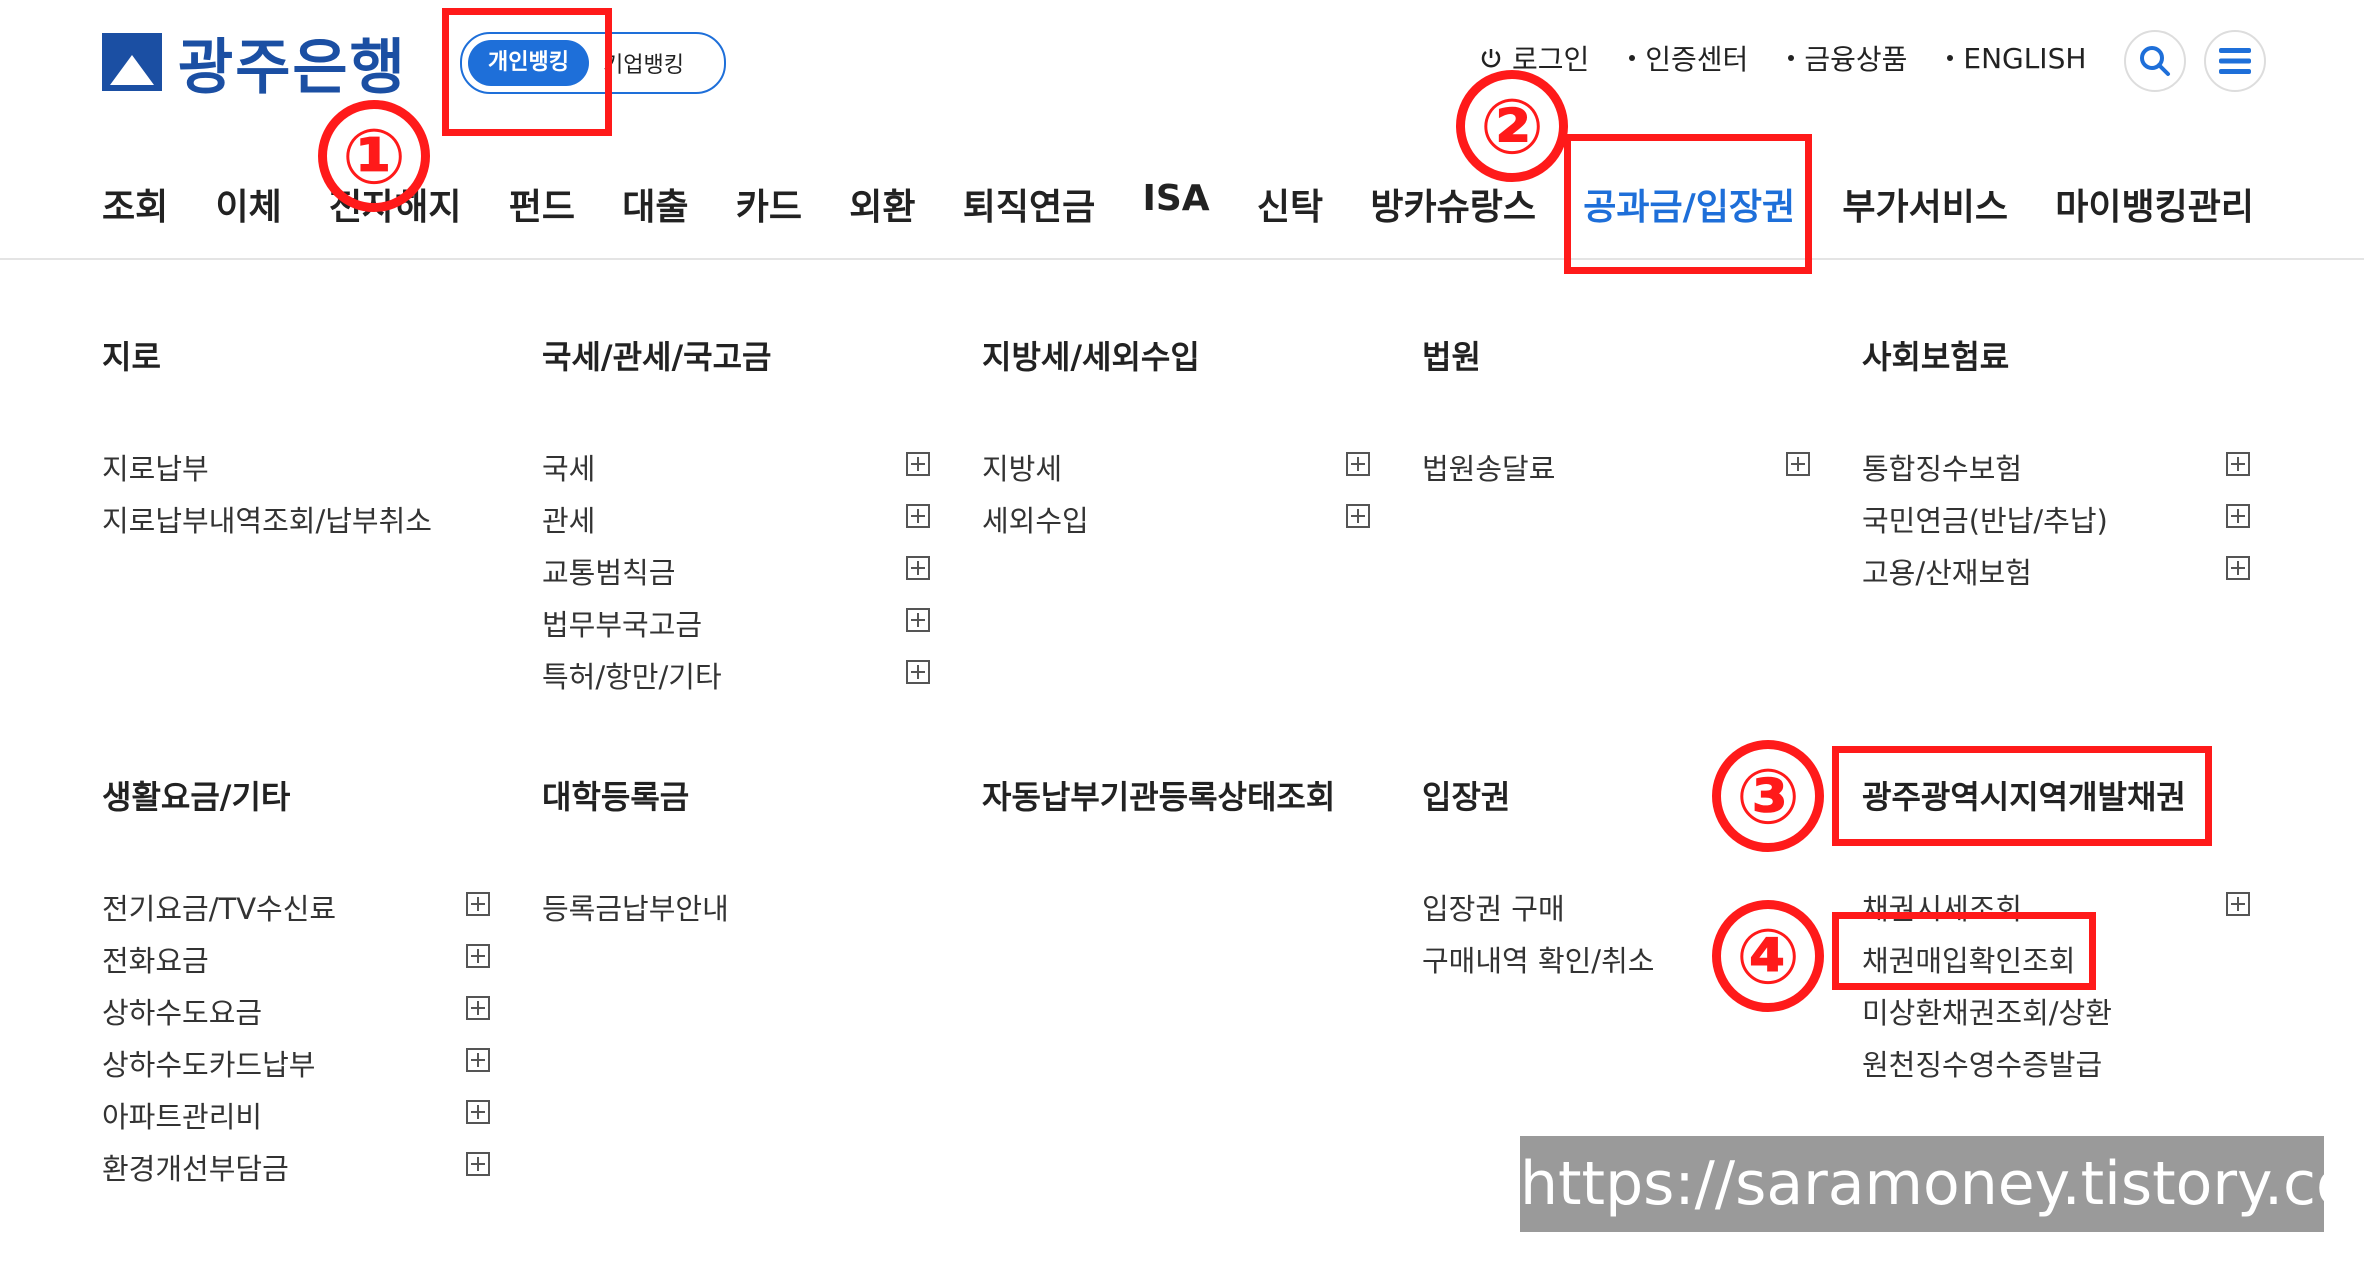 The height and width of the screenshot is (1272, 2364). What do you see at coordinates (249, 204) in the screenshot?
I see `nav-transfer: 이체` at bounding box center [249, 204].